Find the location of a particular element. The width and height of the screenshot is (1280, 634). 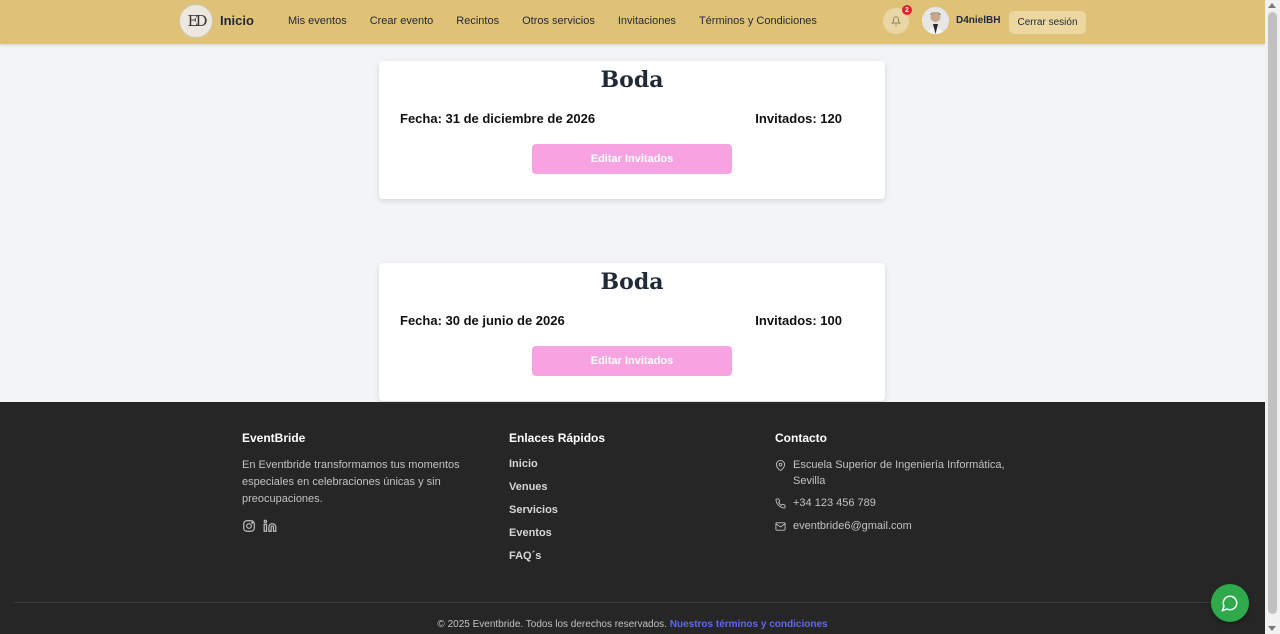

terms-link: Nuestros términos y condiciones is located at coordinates (749, 624).